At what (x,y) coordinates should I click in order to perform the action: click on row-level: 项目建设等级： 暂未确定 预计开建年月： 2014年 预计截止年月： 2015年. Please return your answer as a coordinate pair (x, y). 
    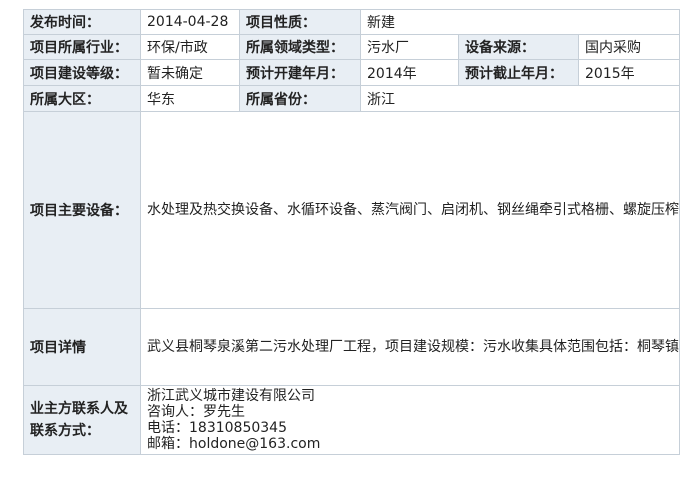
    Looking at the image, I should click on (352, 72).